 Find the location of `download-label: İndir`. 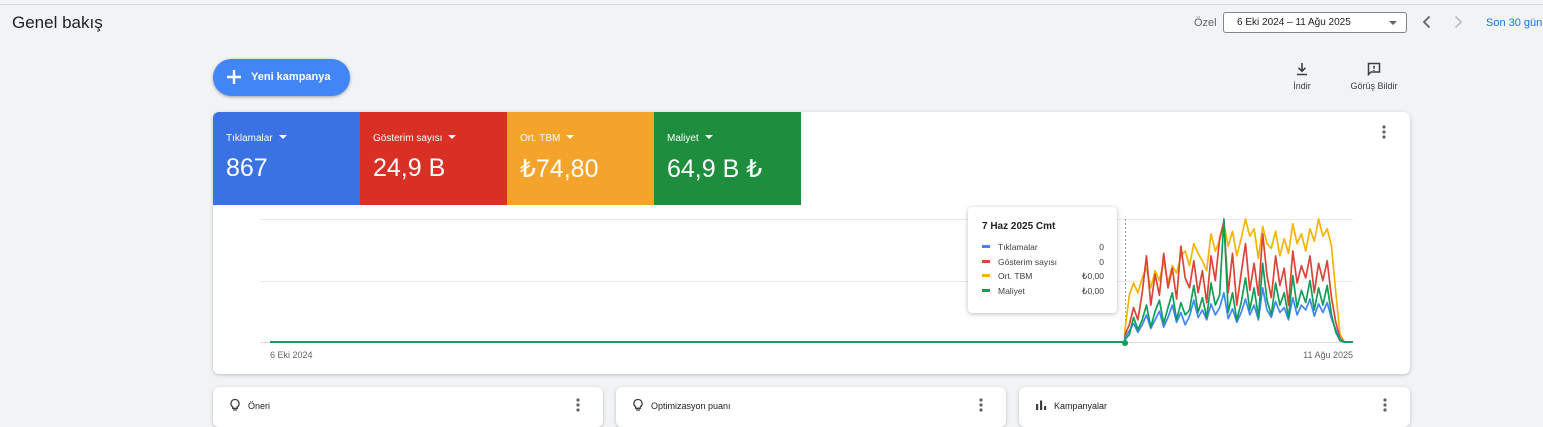

download-label: İndir is located at coordinates (1302, 86).